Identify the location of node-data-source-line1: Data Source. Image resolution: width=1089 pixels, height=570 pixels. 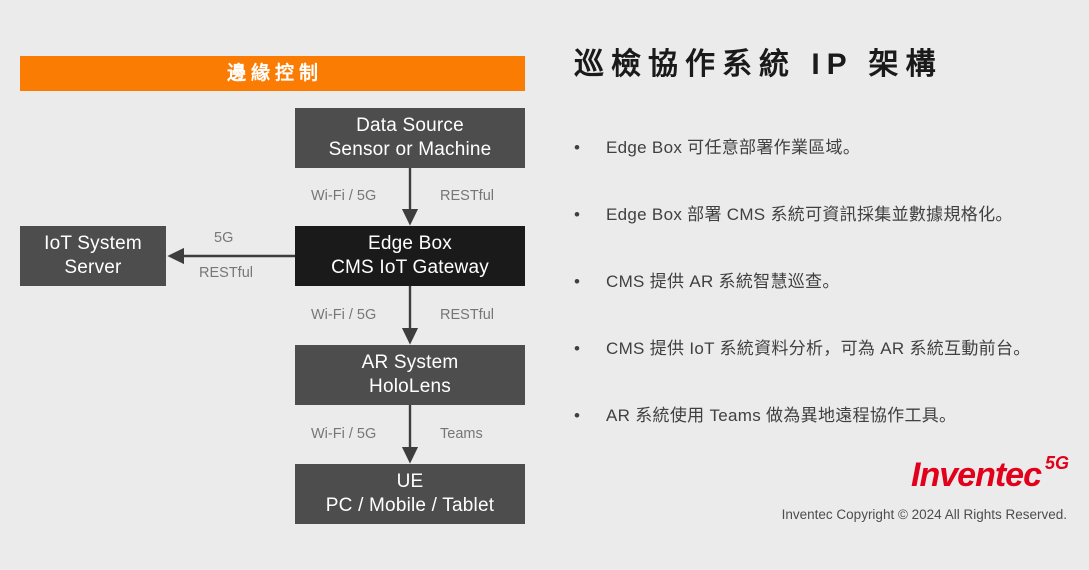
(410, 125).